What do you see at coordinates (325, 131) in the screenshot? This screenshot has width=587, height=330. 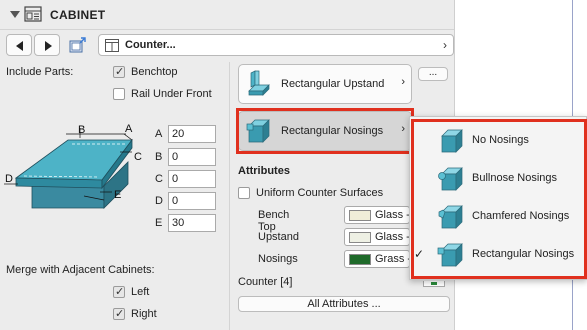 I see `nosing-button-highlight` at bounding box center [325, 131].